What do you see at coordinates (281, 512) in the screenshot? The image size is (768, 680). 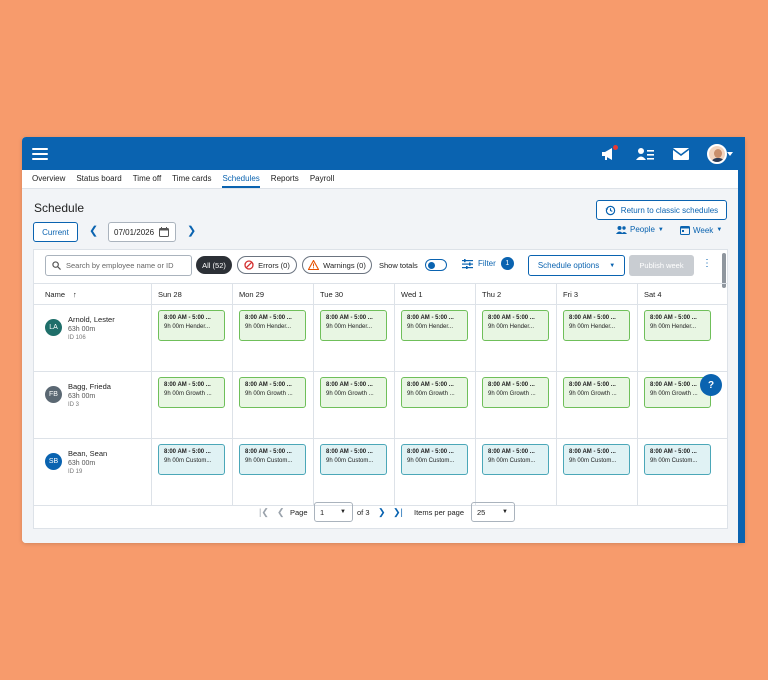 I see `prev-page-icon: ❮` at bounding box center [281, 512].